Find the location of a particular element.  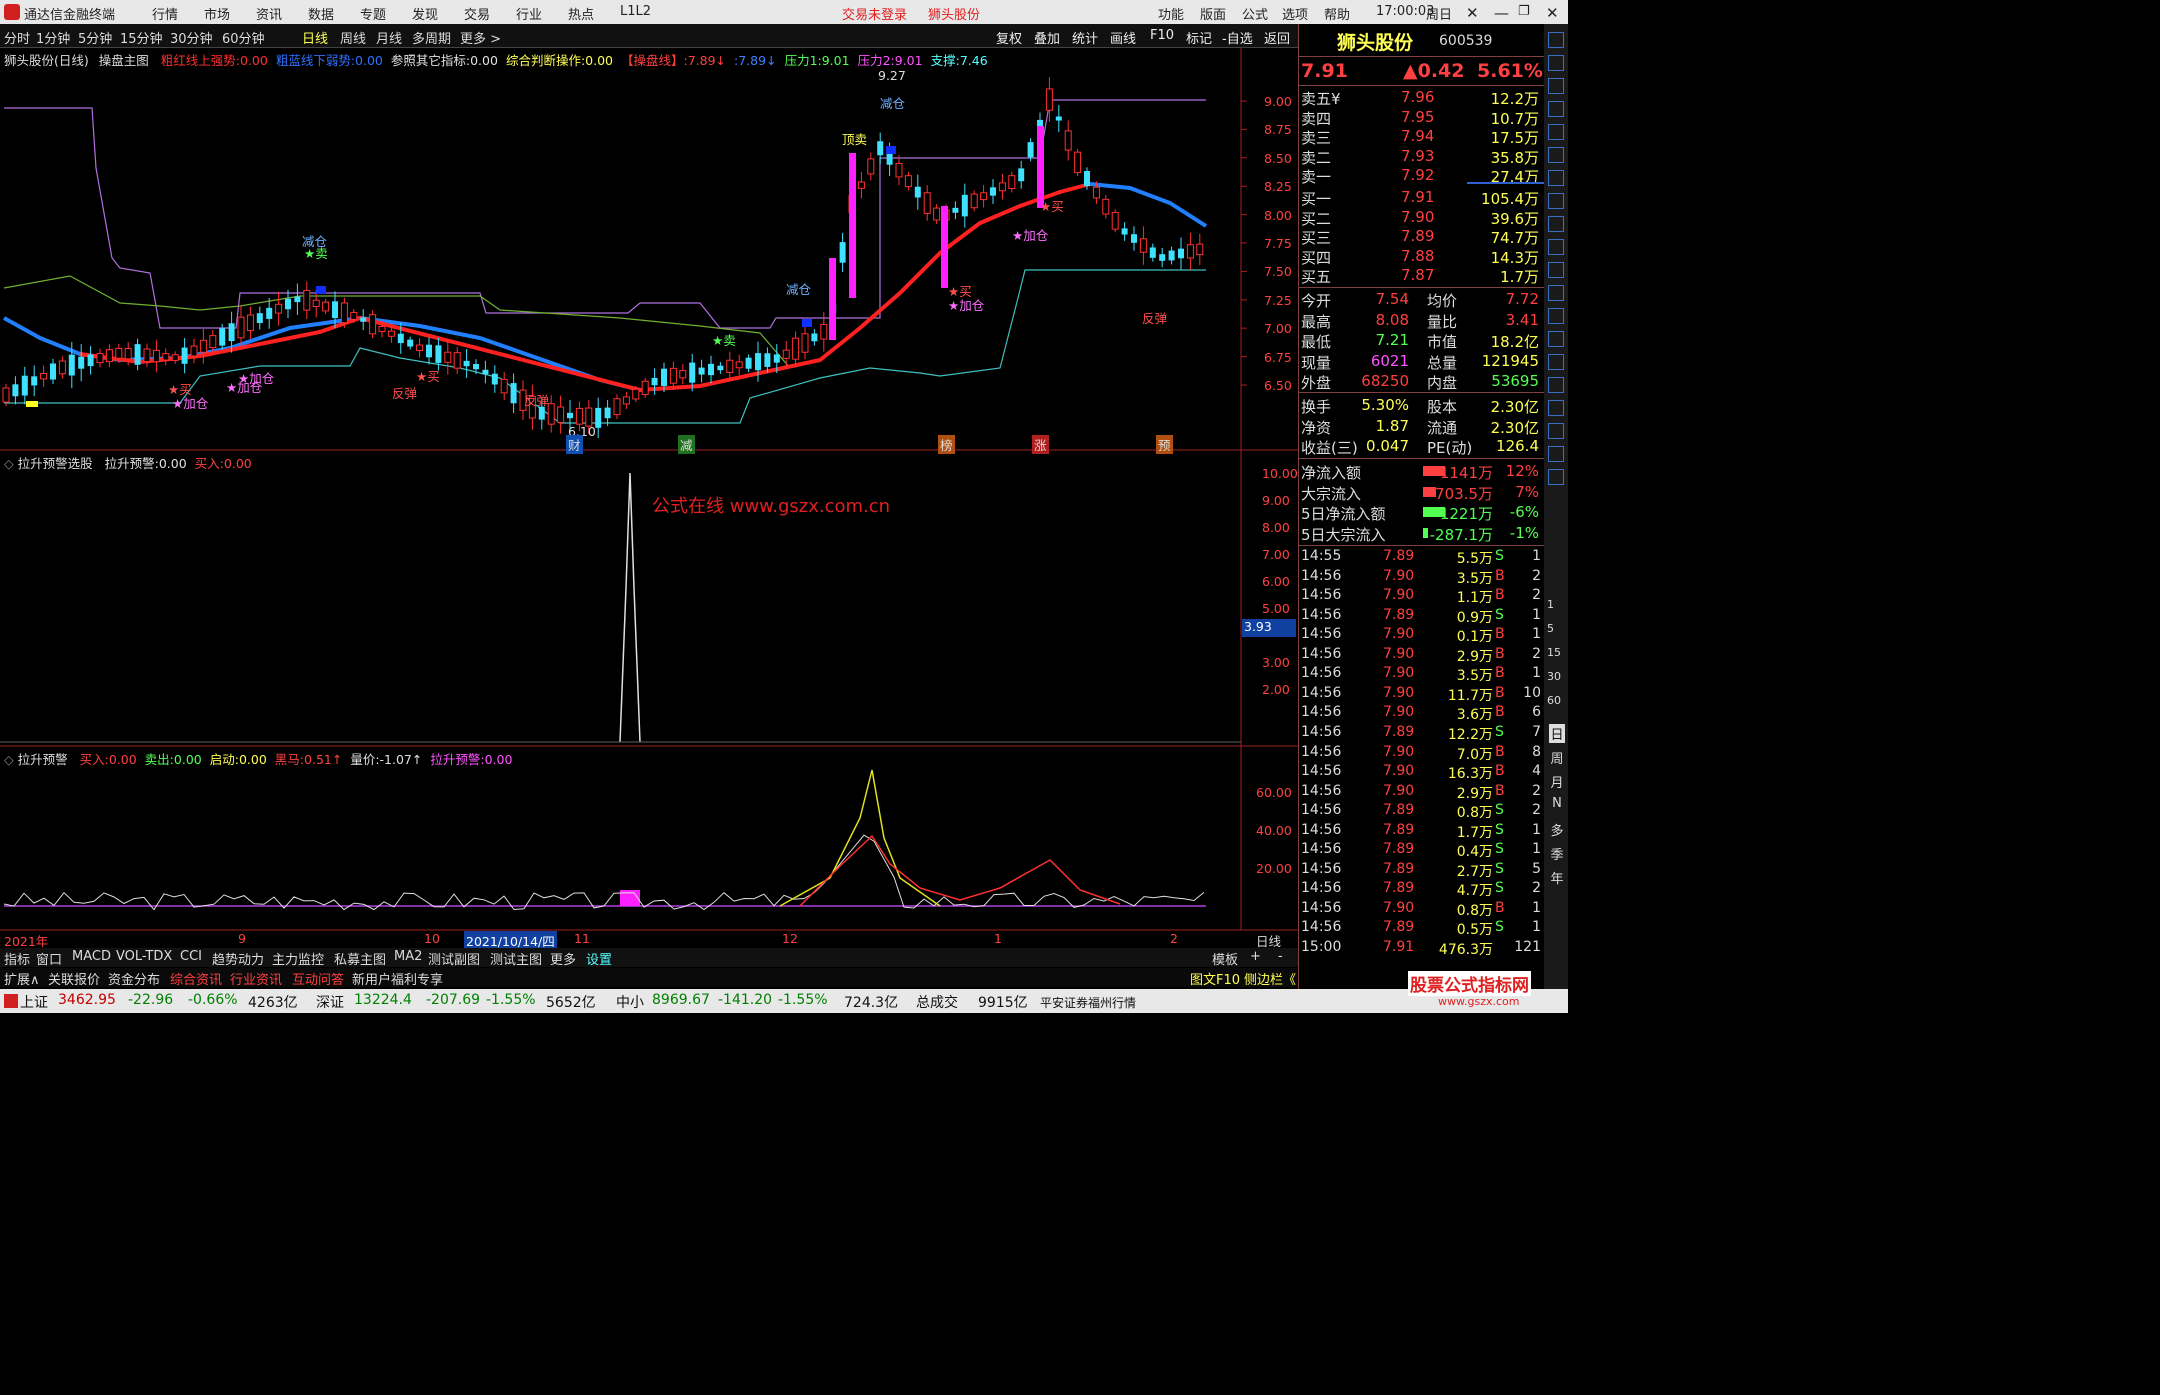

side-interval-tab: 1 is located at coordinates (1550, 604).